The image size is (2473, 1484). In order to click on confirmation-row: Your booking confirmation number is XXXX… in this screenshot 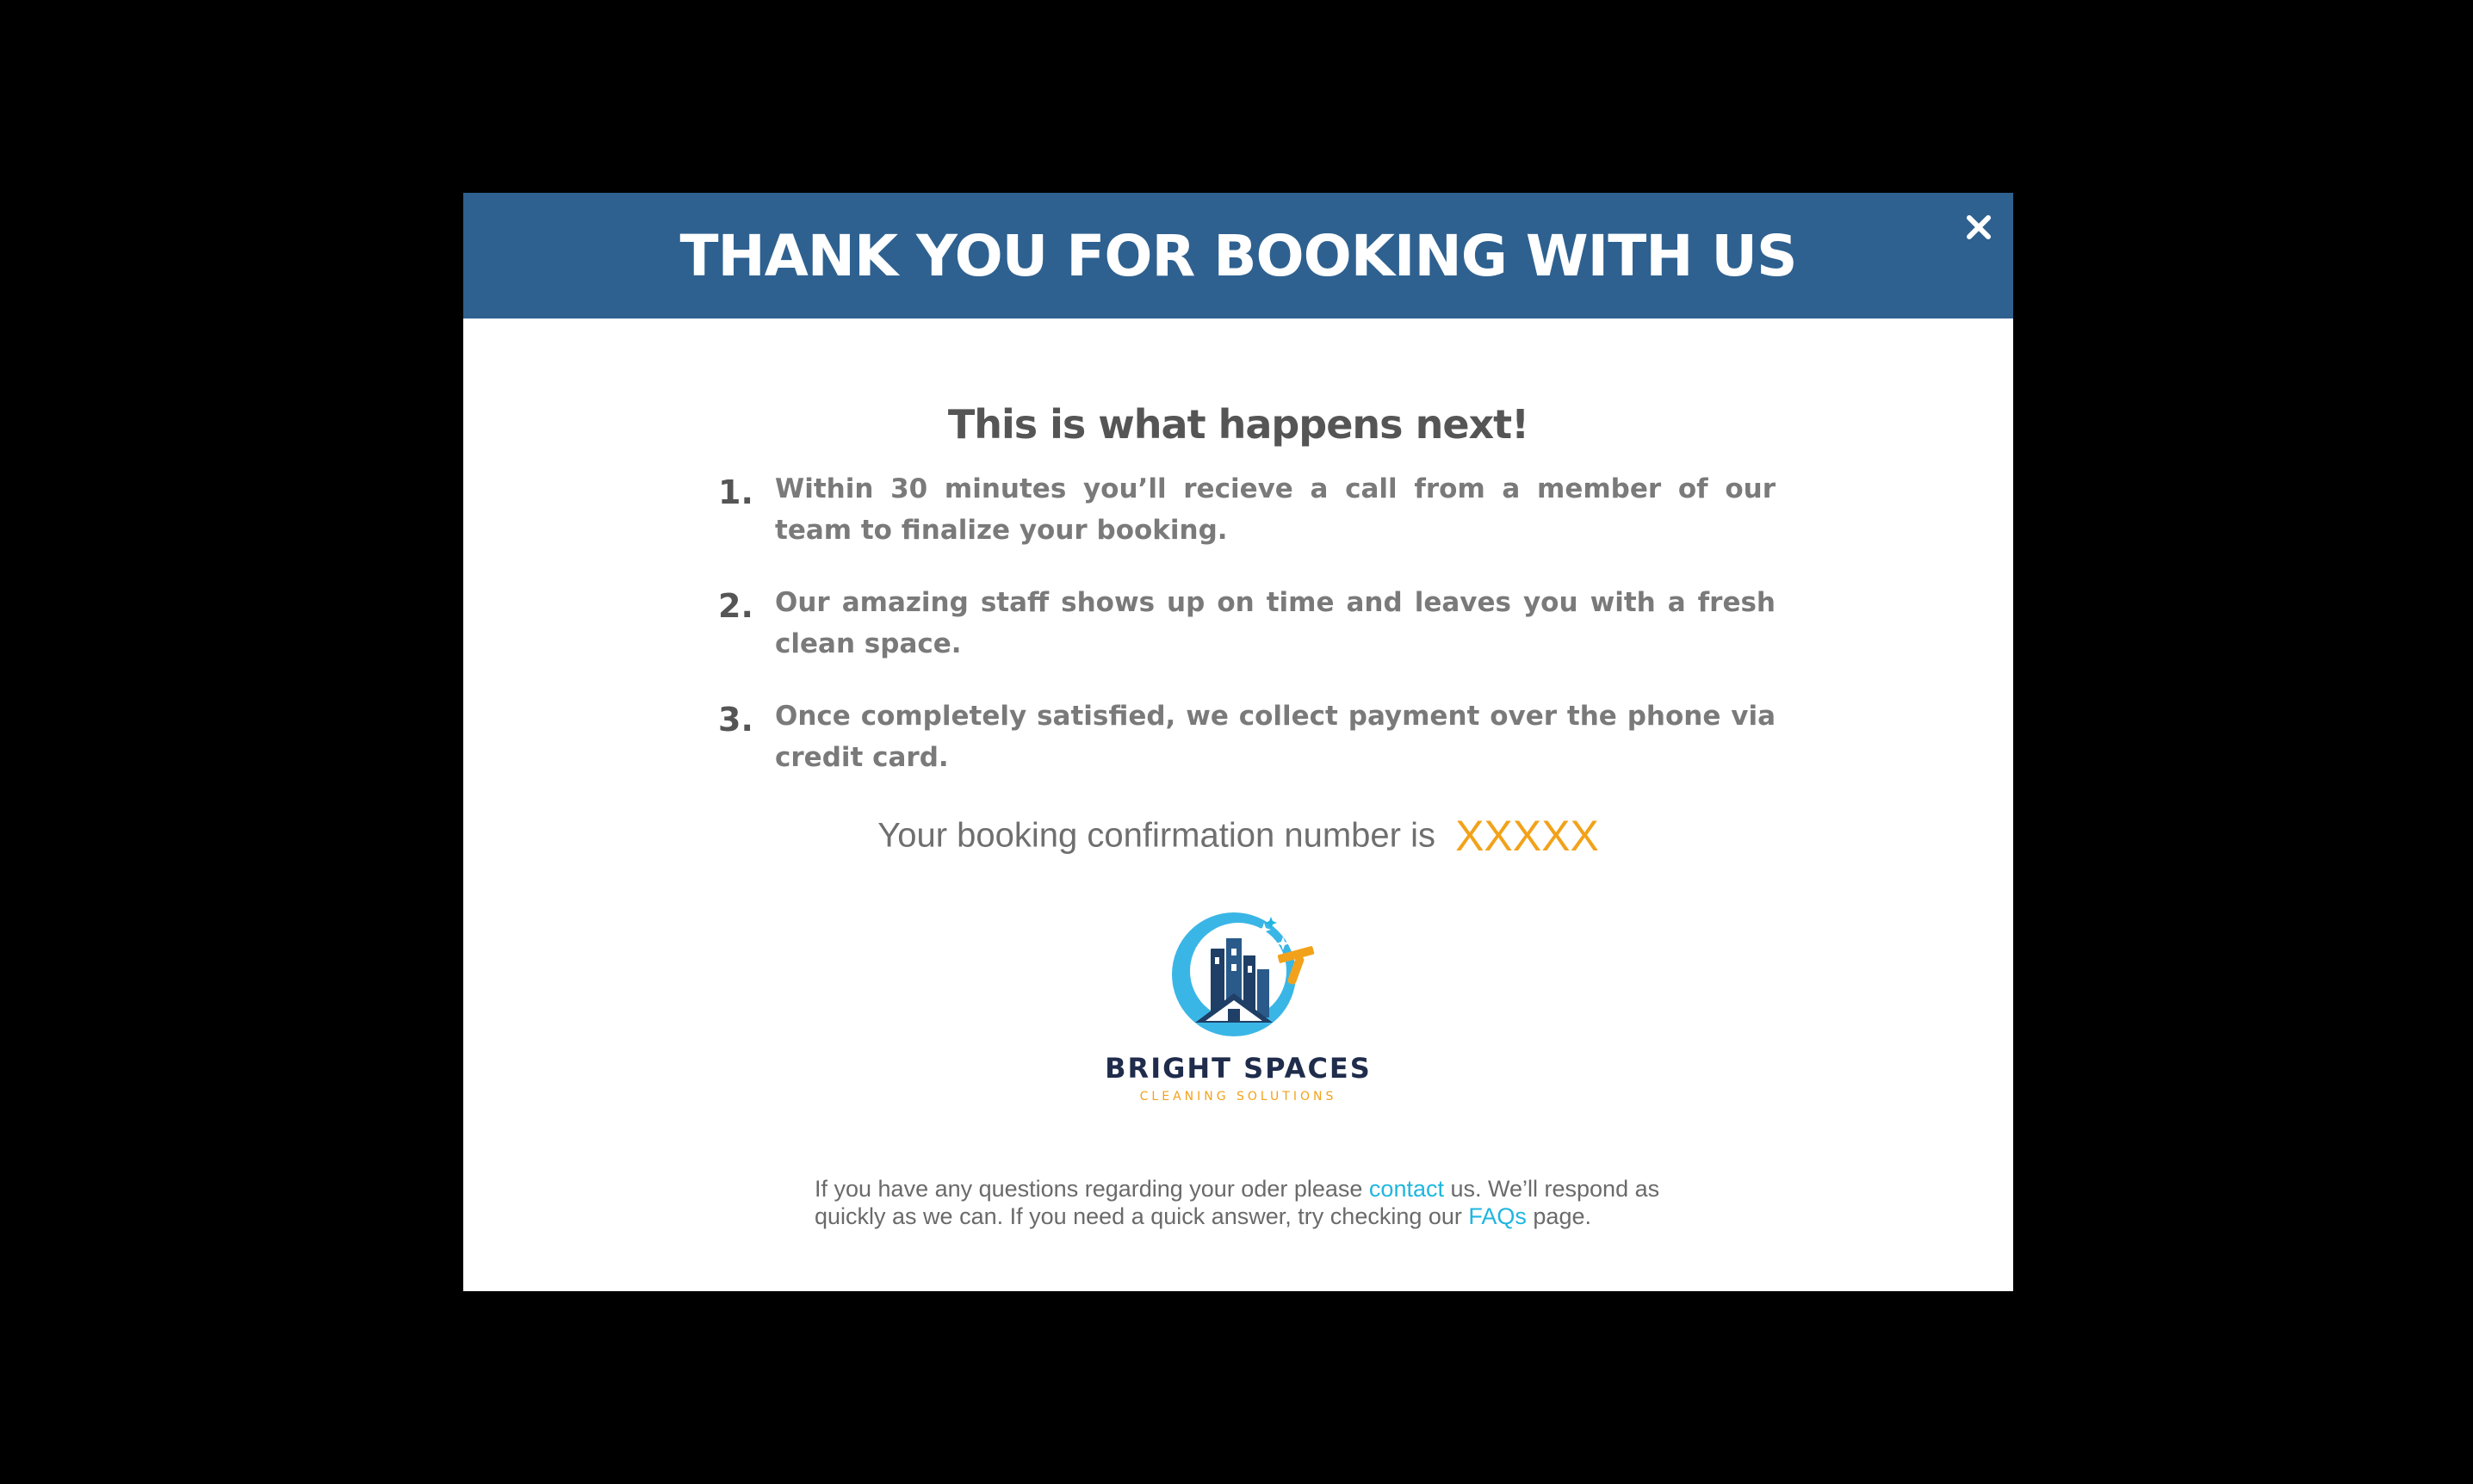, I will do `click(1238, 836)`.